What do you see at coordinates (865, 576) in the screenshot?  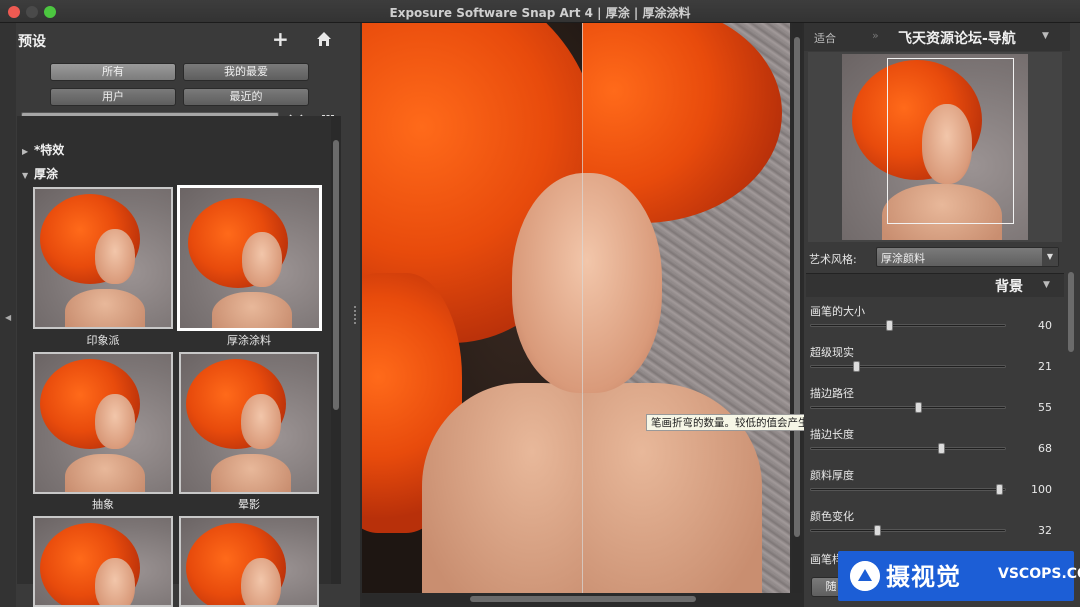 I see `brand-logo-icon` at bounding box center [865, 576].